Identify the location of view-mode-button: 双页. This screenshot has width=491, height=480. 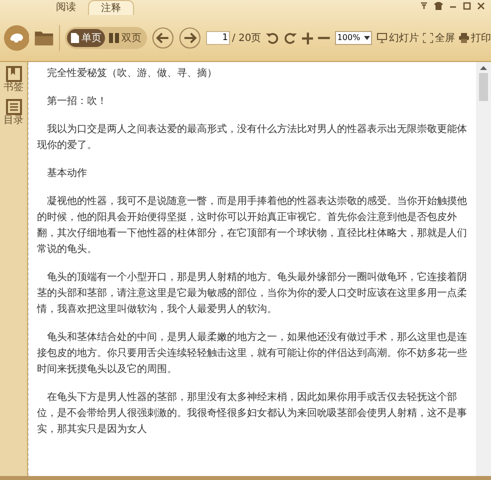
(125, 38).